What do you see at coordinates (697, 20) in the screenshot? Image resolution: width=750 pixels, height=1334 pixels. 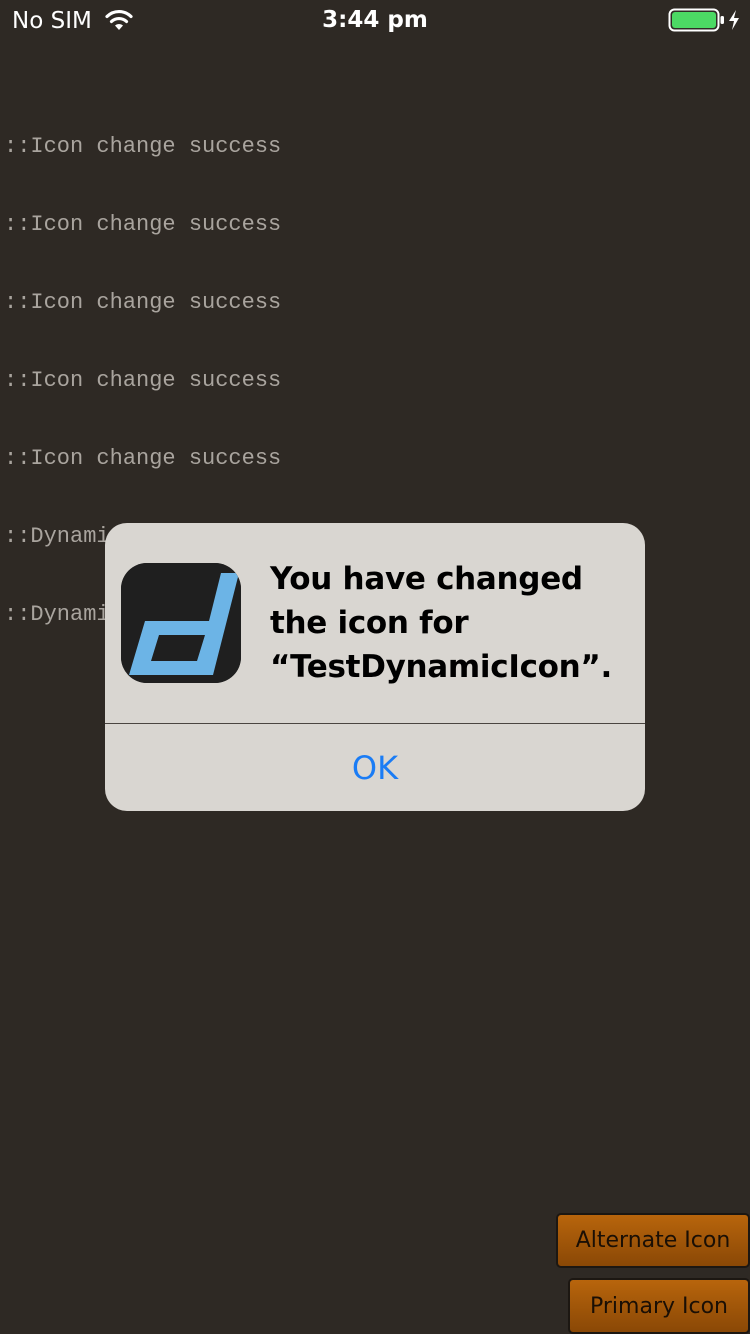 I see `battery-icon` at bounding box center [697, 20].